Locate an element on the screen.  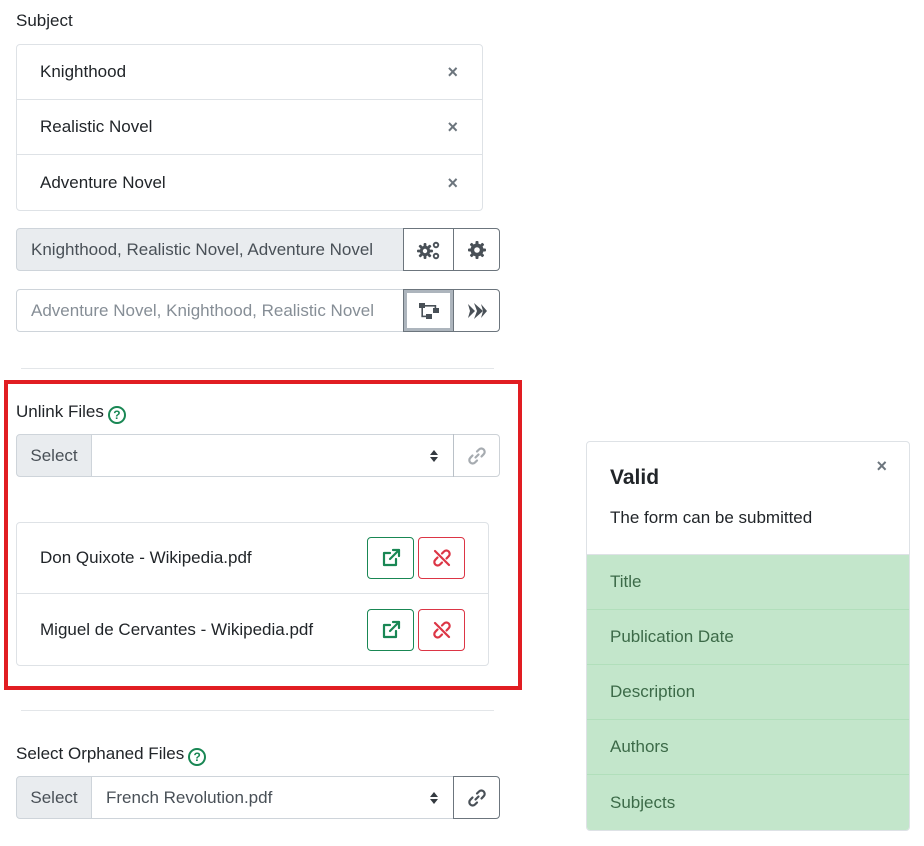
file-name: Miguel de Cervantes - Wikipedia.pdf is located at coordinates (176, 630).